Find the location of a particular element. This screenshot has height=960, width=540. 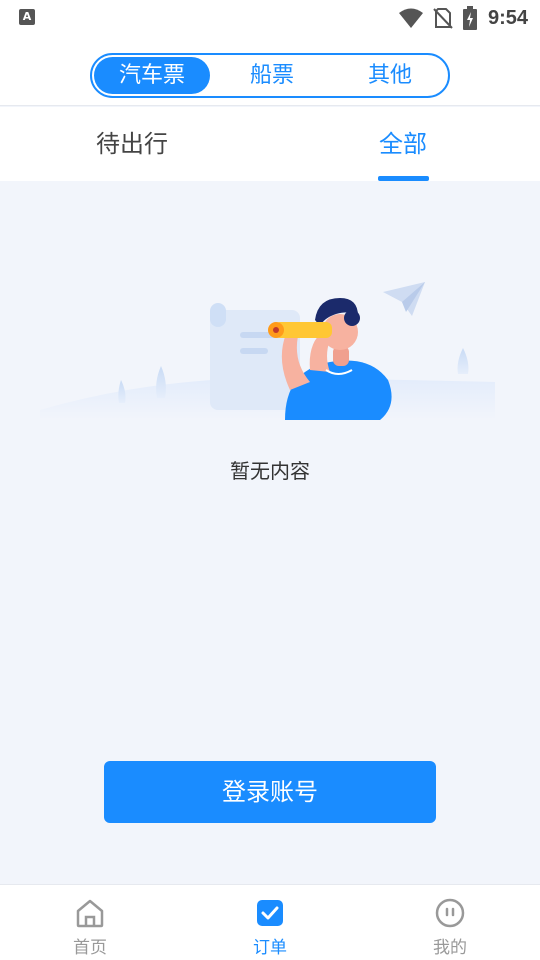

header: 汽车票 船票 其他 is located at coordinates (270, 71).